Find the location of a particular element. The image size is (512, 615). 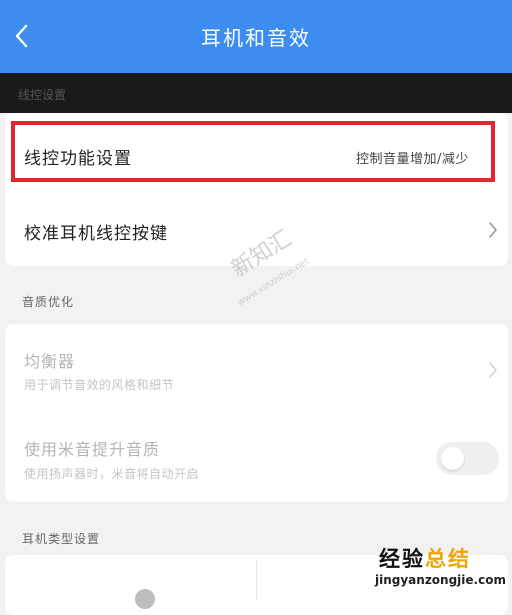

calibrate-remote-label: 校准耳机线控按键 is located at coordinates (96, 234).